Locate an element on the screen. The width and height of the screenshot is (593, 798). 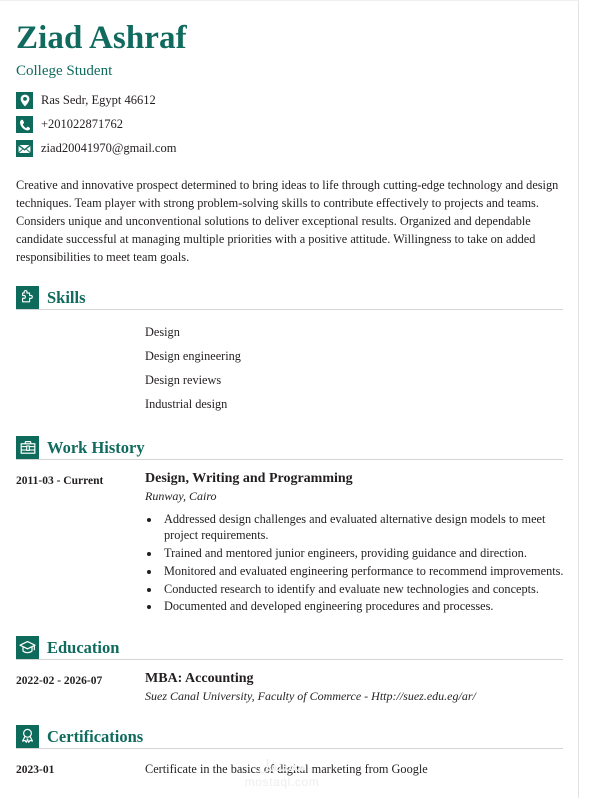
skill-item: Industrial design is located at coordinates (186, 403).